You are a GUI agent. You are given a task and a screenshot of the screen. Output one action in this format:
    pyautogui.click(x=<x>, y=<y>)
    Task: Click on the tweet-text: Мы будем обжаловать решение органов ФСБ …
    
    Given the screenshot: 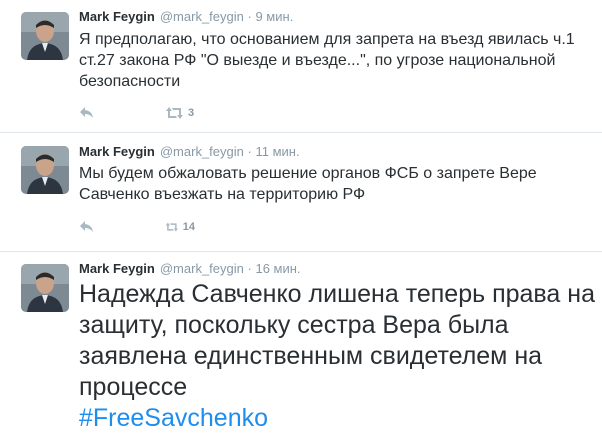 What is the action you would take?
    pyautogui.click(x=308, y=184)
    